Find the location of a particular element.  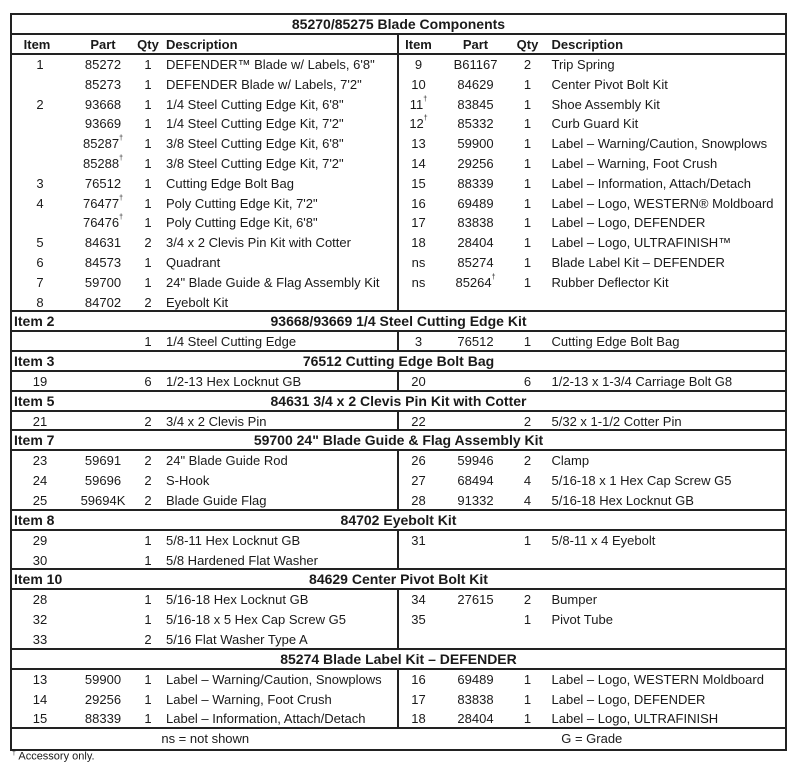

item-cell: 17 is located at coordinates (419, 700).